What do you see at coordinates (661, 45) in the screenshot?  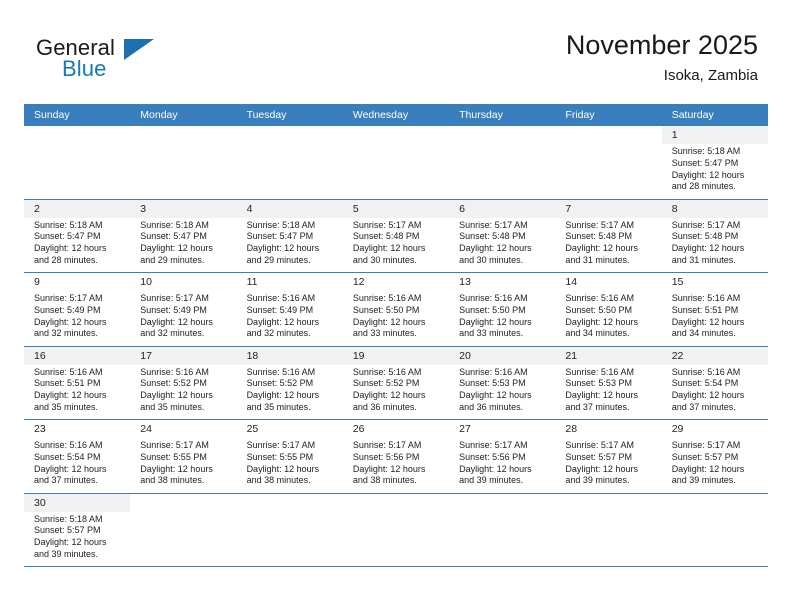 I see `page-title: November 2025` at bounding box center [661, 45].